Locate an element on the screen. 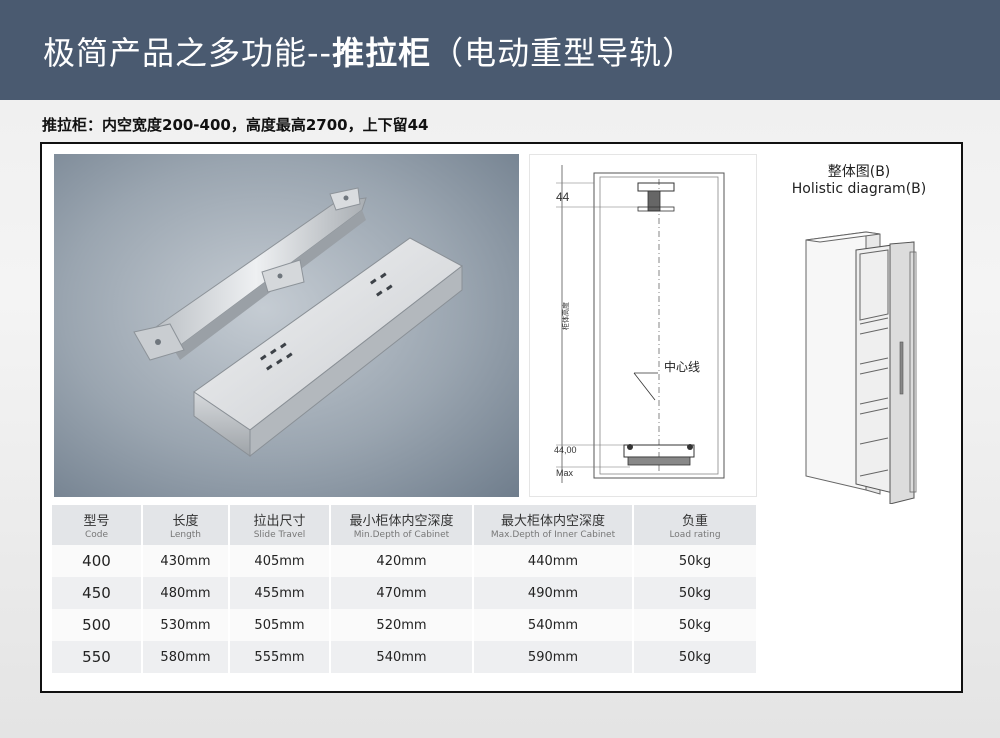 Image resolution: width=1000 pixels, height=738 pixels. table-row: 550 580mm 555mm 540mm 590mm 50kg is located at coordinates (405, 657).